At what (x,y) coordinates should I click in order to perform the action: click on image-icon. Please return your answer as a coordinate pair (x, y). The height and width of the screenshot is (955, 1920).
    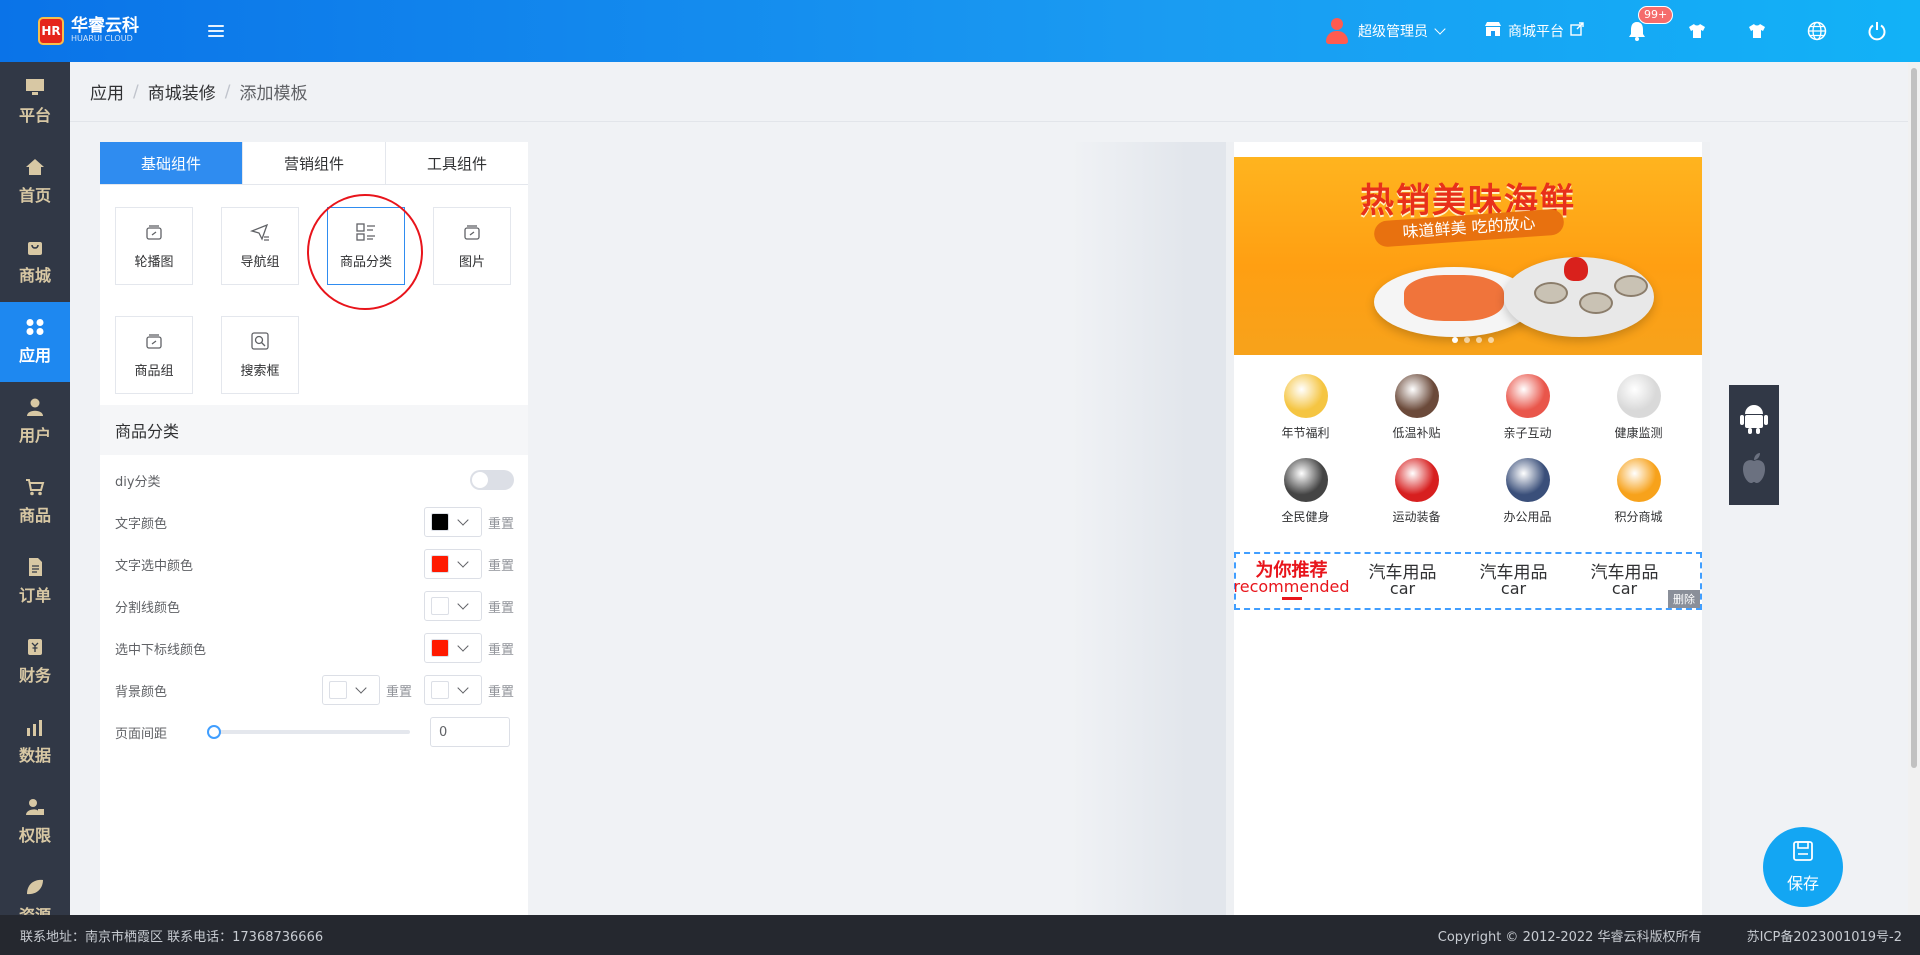
    Looking at the image, I should click on (472, 232).